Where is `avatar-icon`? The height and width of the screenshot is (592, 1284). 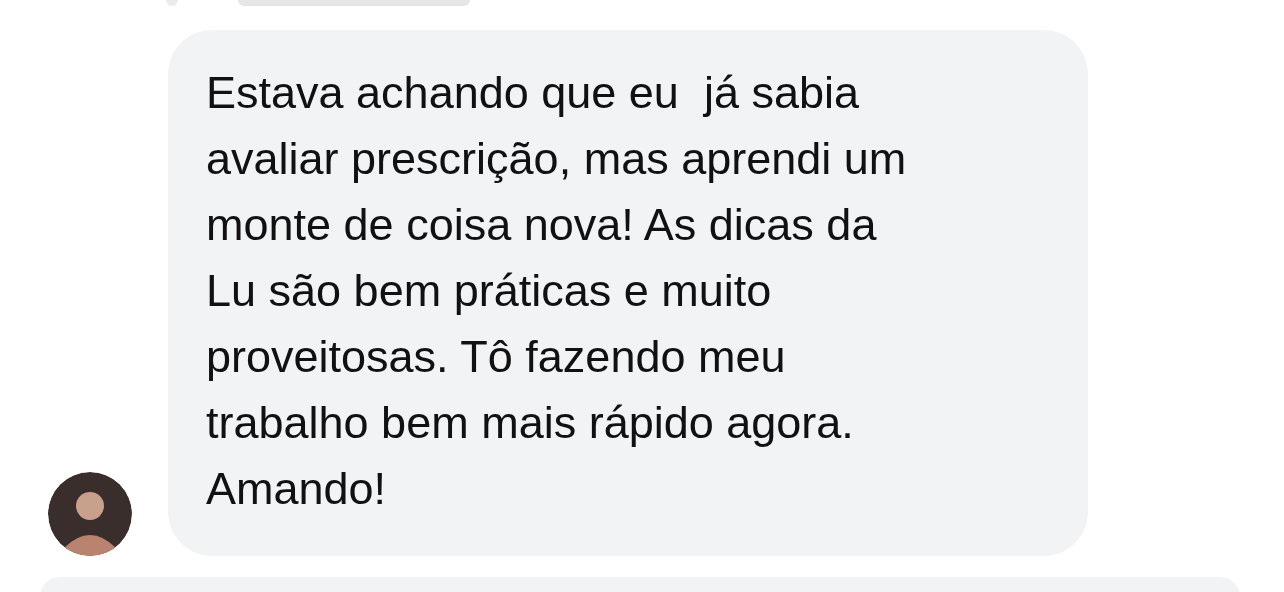
avatar-icon is located at coordinates (90, 514).